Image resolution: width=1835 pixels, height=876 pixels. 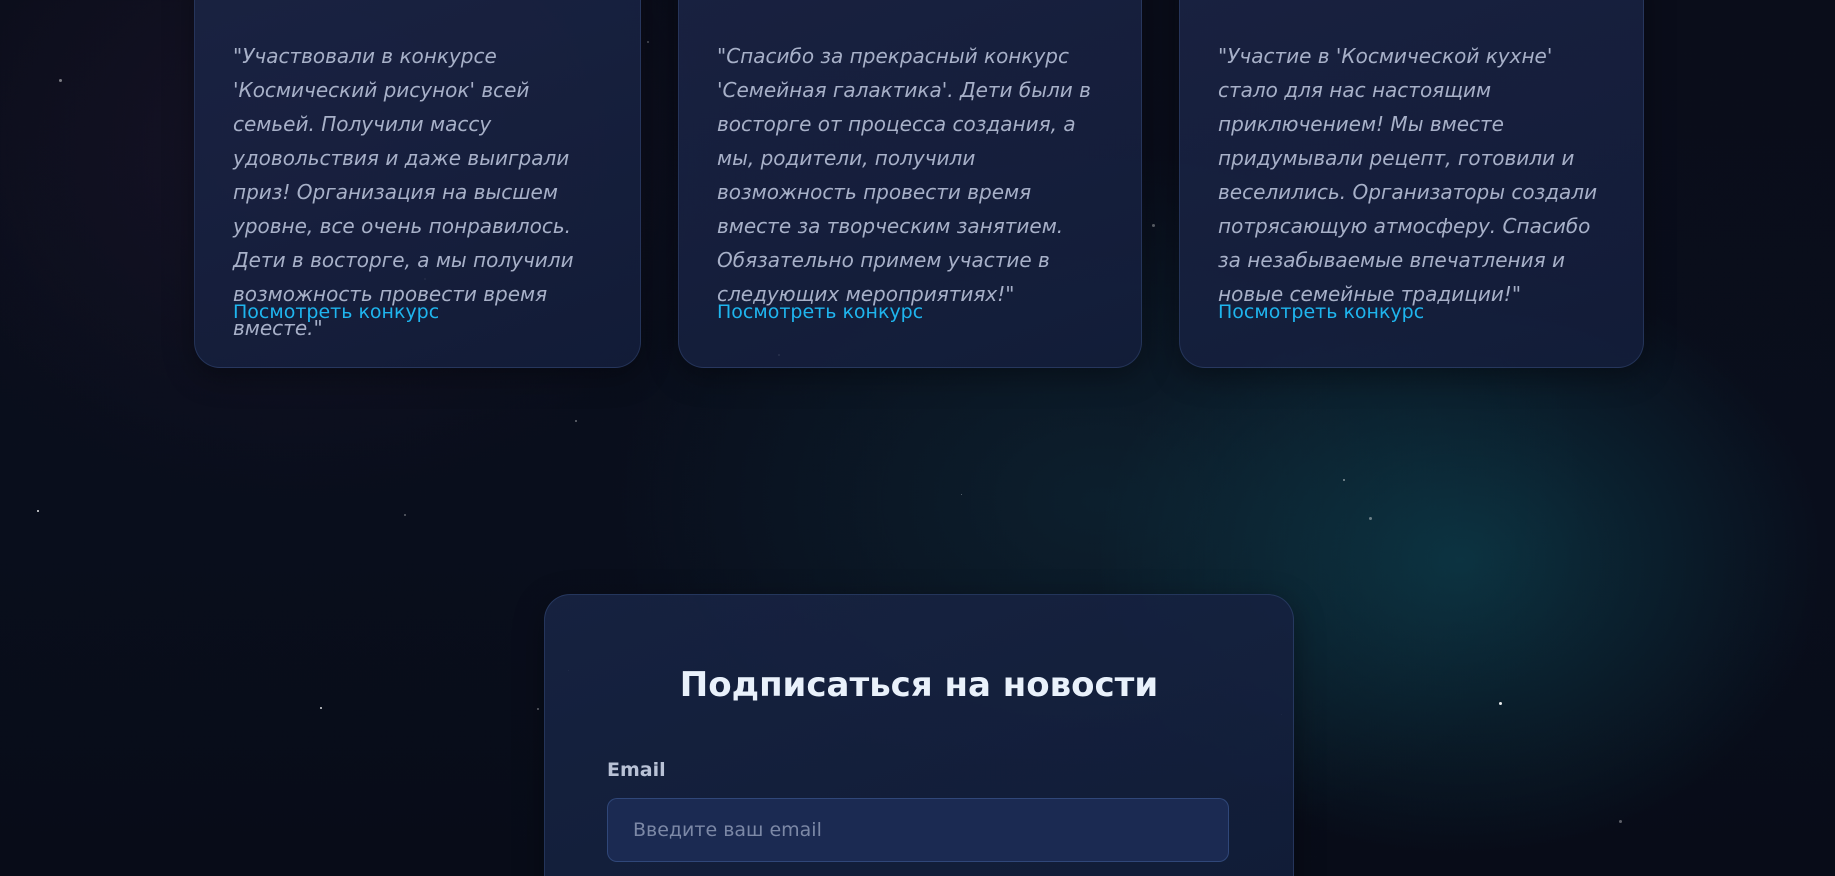 What do you see at coordinates (919, 685) in the screenshot?
I see `subscribe-title: Подписаться на новости` at bounding box center [919, 685].